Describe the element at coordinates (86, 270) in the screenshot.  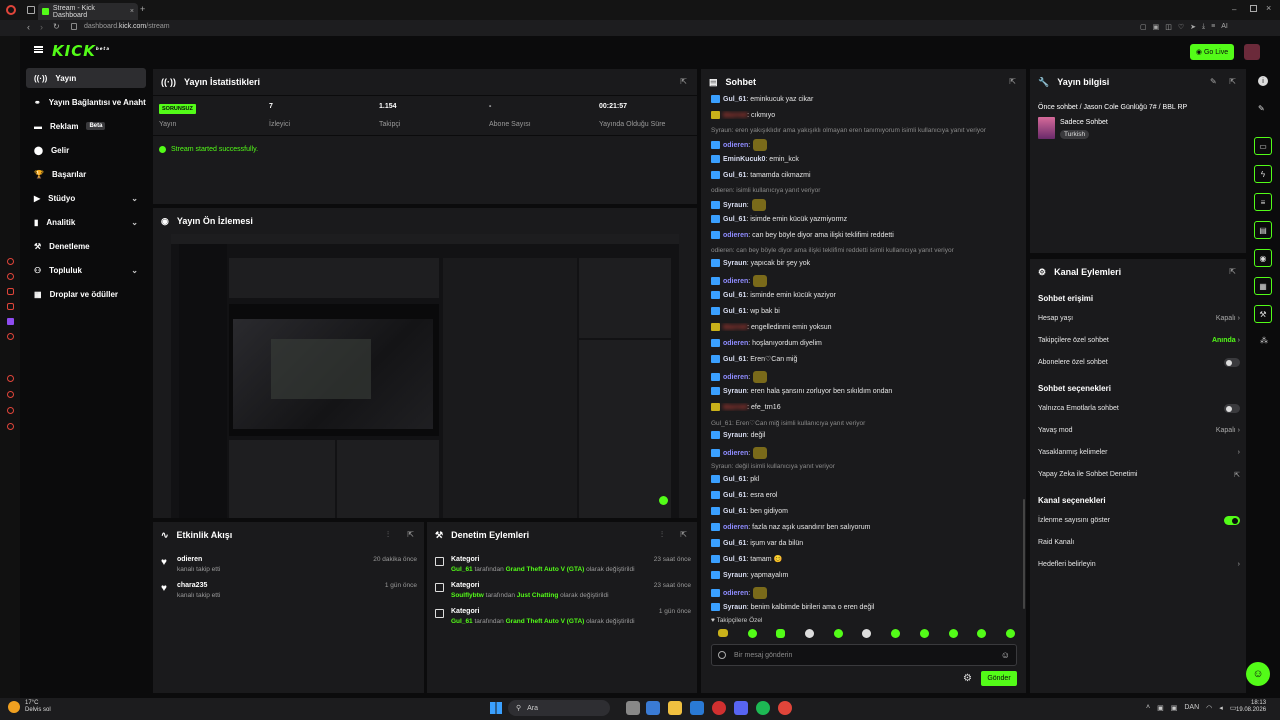
I see `sidebar-item-community: ⚇ Topluluk ⌄` at that location.